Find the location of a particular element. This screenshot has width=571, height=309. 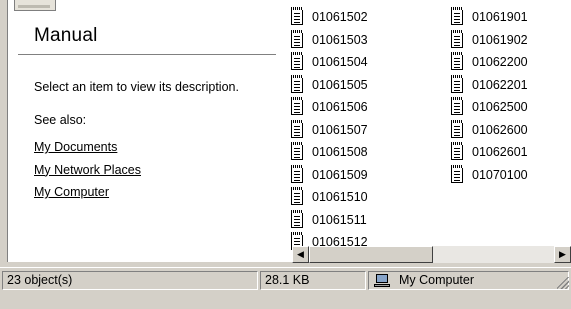

file-item: 01061503 is located at coordinates (329, 40).